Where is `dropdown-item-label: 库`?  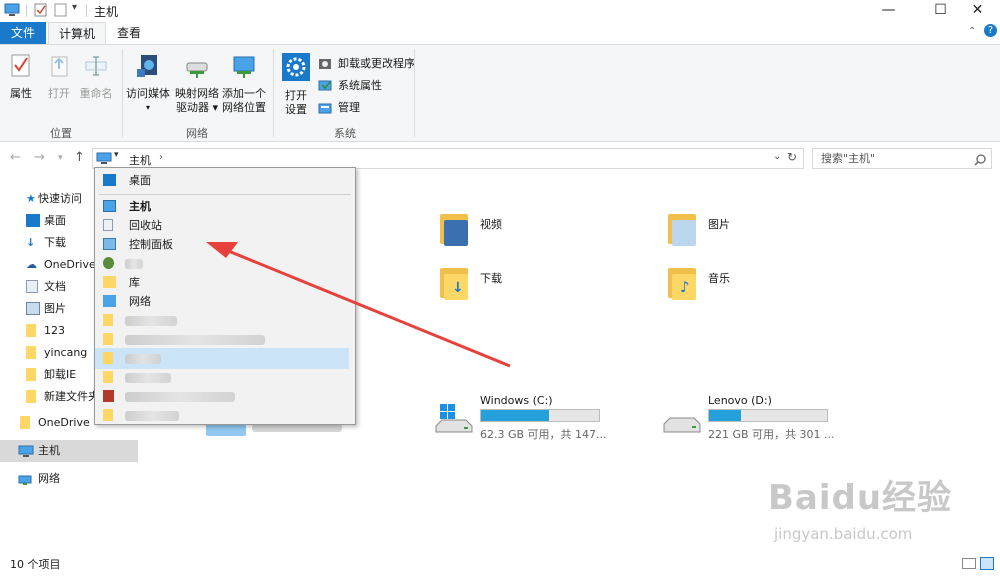 dropdown-item-label: 库 is located at coordinates (134, 282).